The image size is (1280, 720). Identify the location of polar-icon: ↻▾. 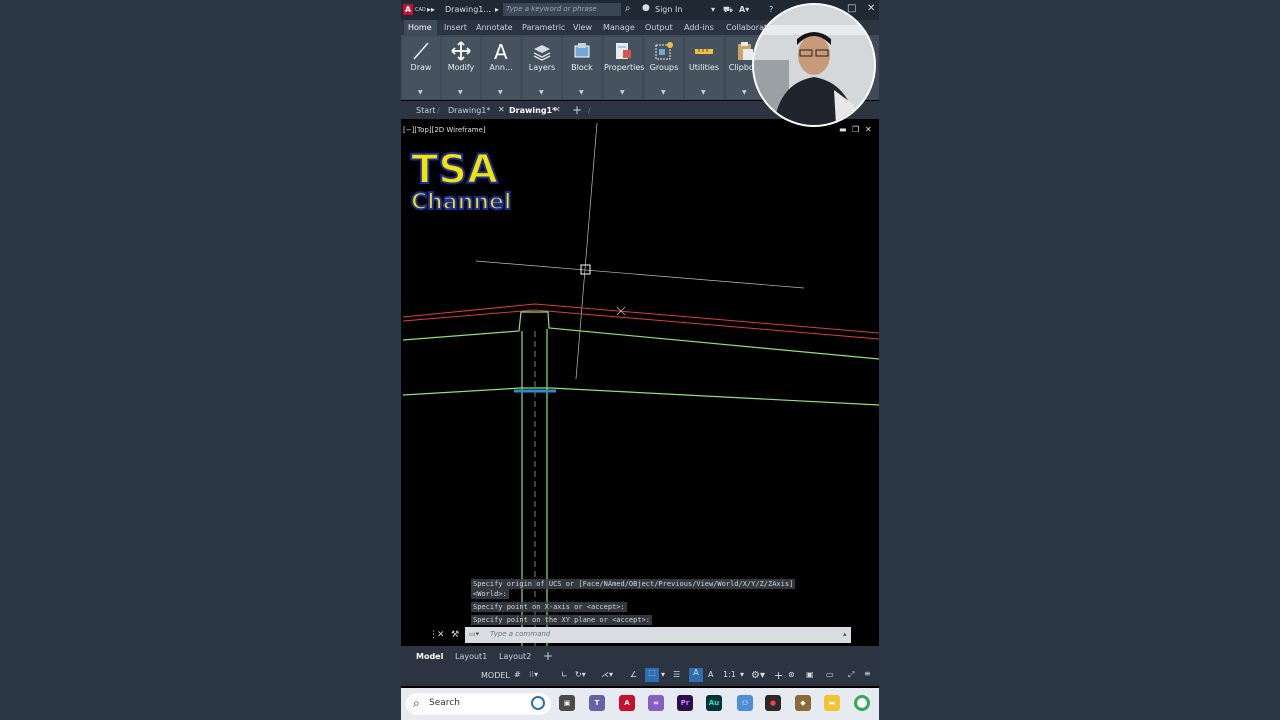
(580, 674).